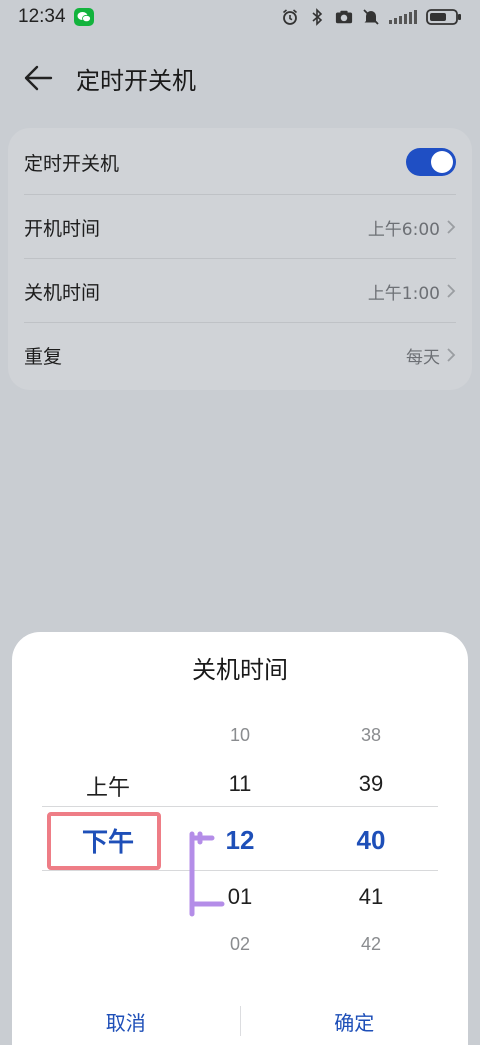  Describe the element at coordinates (62, 292) in the screenshot. I see `power-off-label: 关机时间` at that location.